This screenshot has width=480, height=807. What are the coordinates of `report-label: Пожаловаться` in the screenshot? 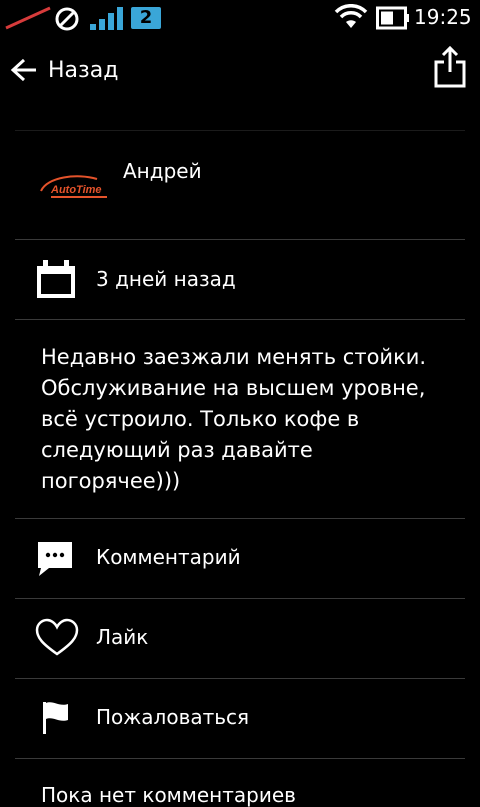 It's located at (173, 717).